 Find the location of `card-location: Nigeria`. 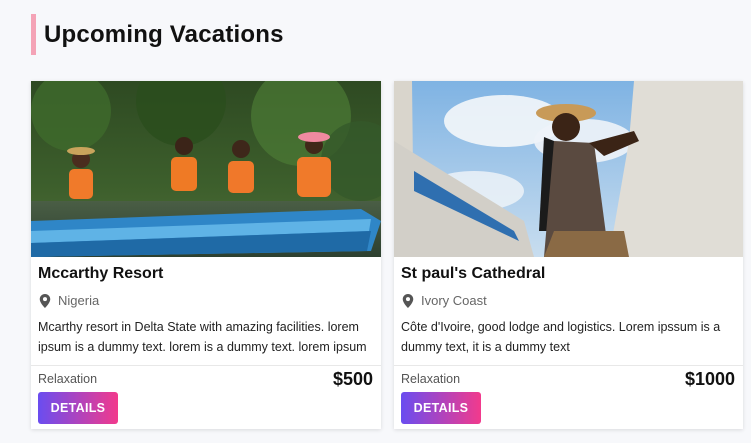

card-location: Nigeria is located at coordinates (68, 300).